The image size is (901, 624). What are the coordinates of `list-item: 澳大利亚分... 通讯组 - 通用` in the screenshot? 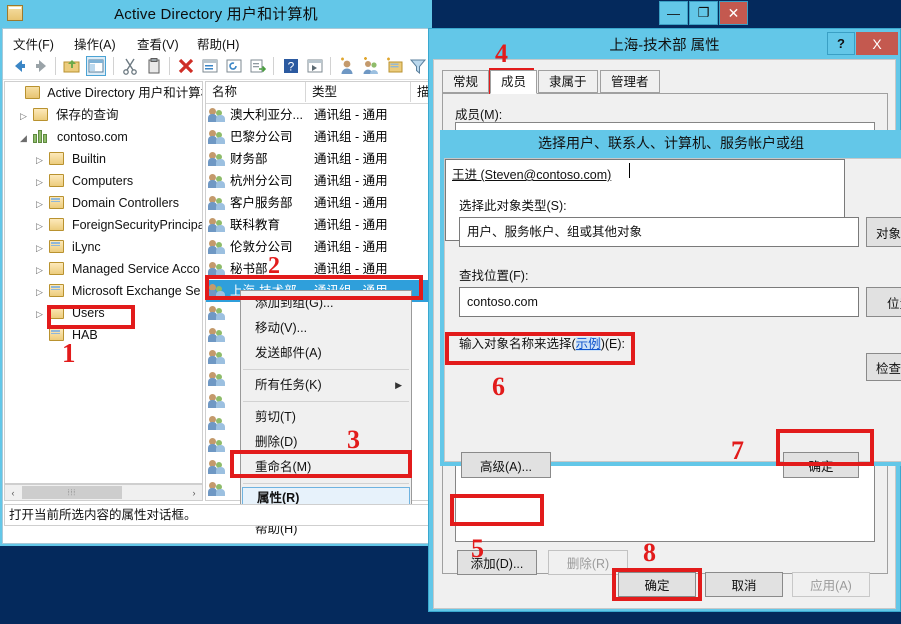 It's located at (317, 115).